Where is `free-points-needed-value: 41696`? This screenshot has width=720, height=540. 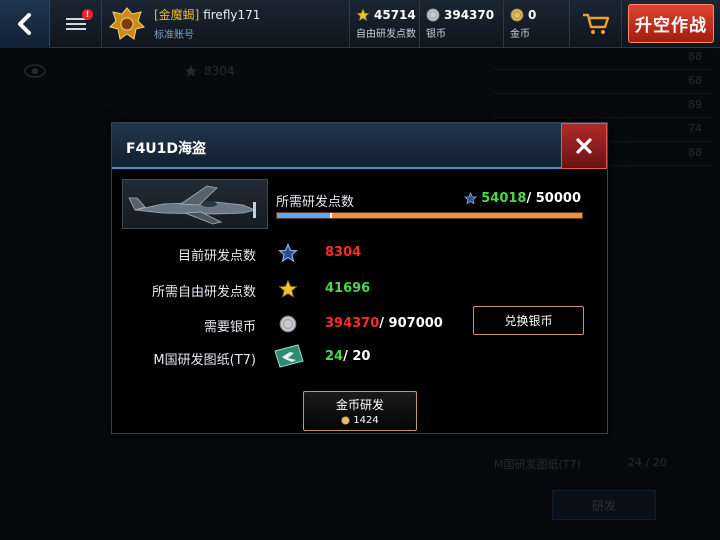
free-points-needed-value: 41696 is located at coordinates (348, 288).